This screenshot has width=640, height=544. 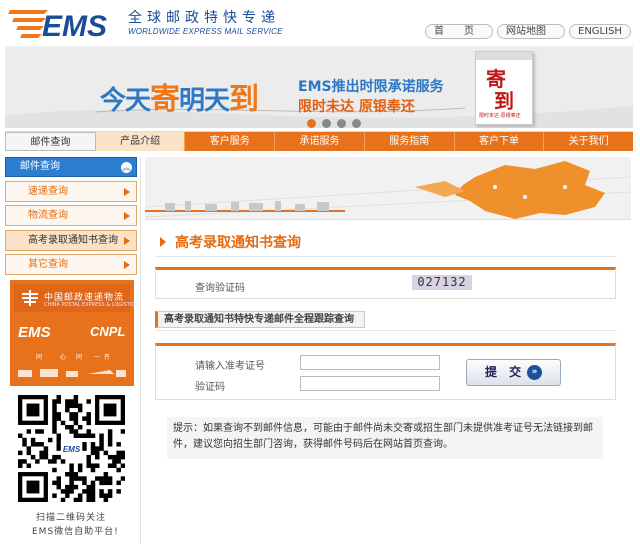 I want to click on sidebar-header-label: 邮件查询, so click(x=40, y=166).